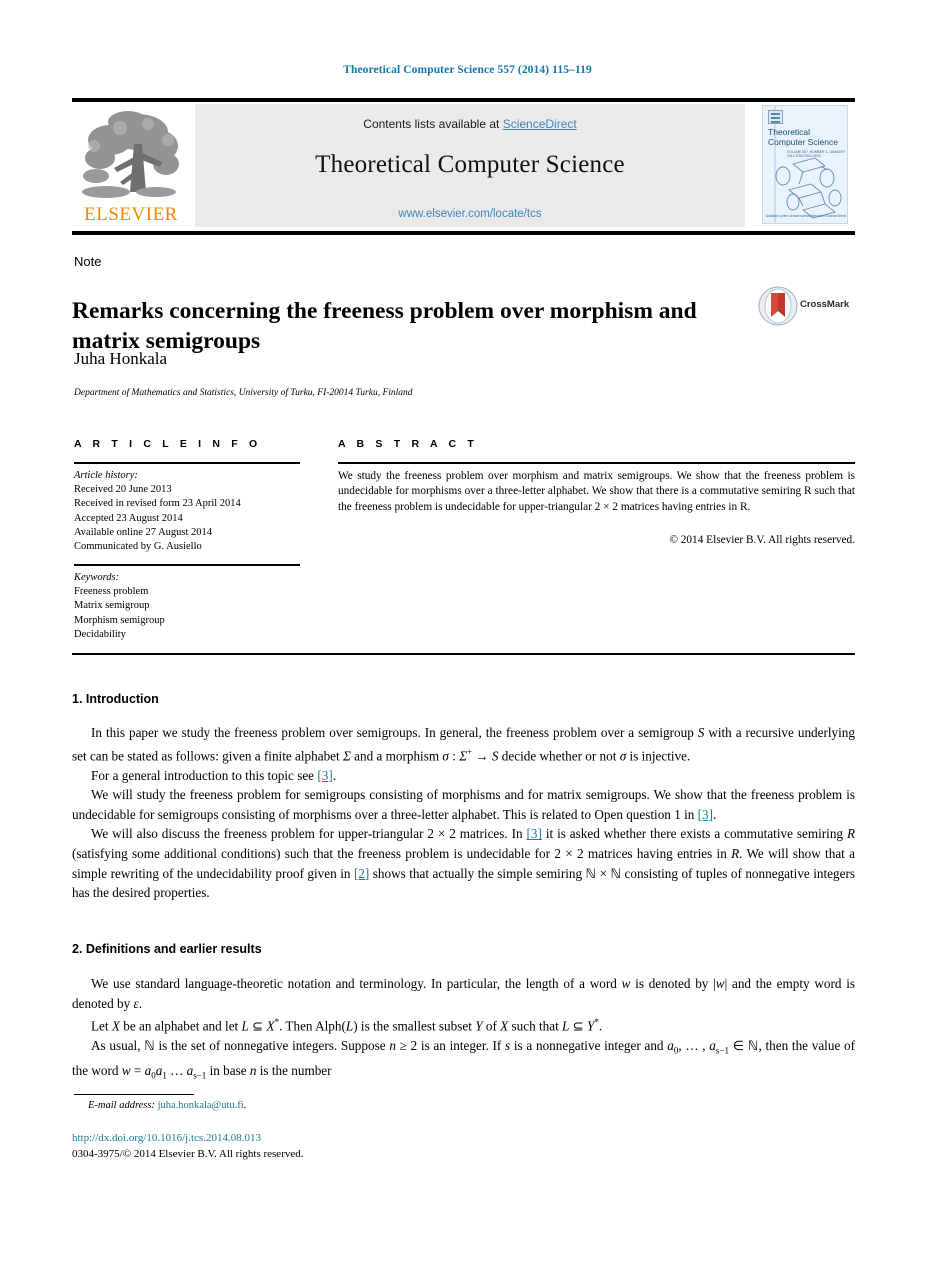 This screenshot has width=935, height=1266. Describe the element at coordinates (361, 873) in the screenshot. I see `citation-link: [2]` at that location.